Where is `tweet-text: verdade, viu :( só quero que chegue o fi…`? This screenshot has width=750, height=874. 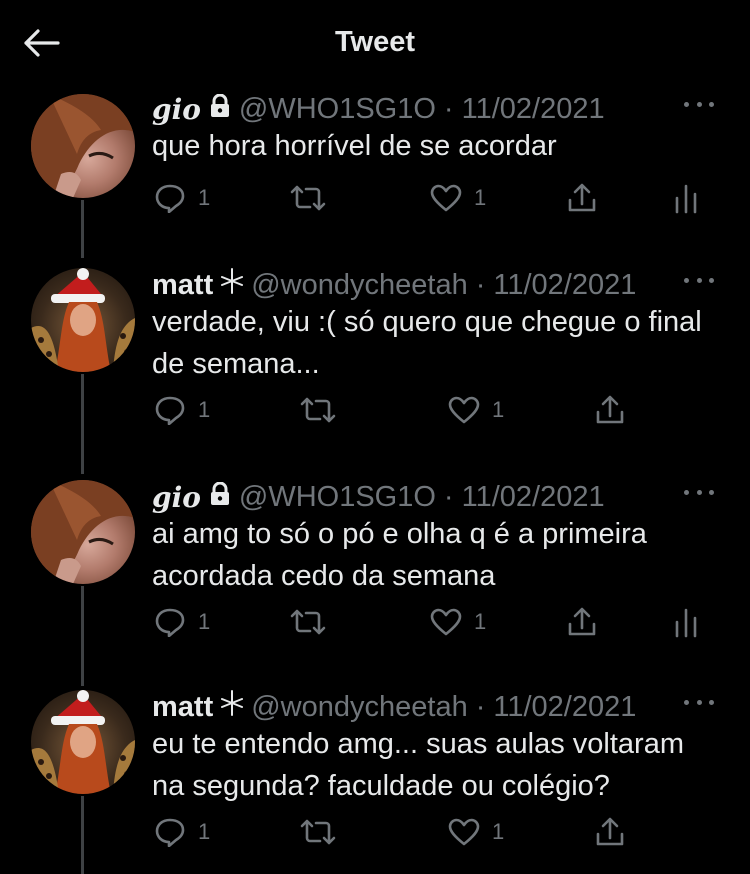 tweet-text: verdade, viu :( só quero que chegue o fi… is located at coordinates (427, 343).